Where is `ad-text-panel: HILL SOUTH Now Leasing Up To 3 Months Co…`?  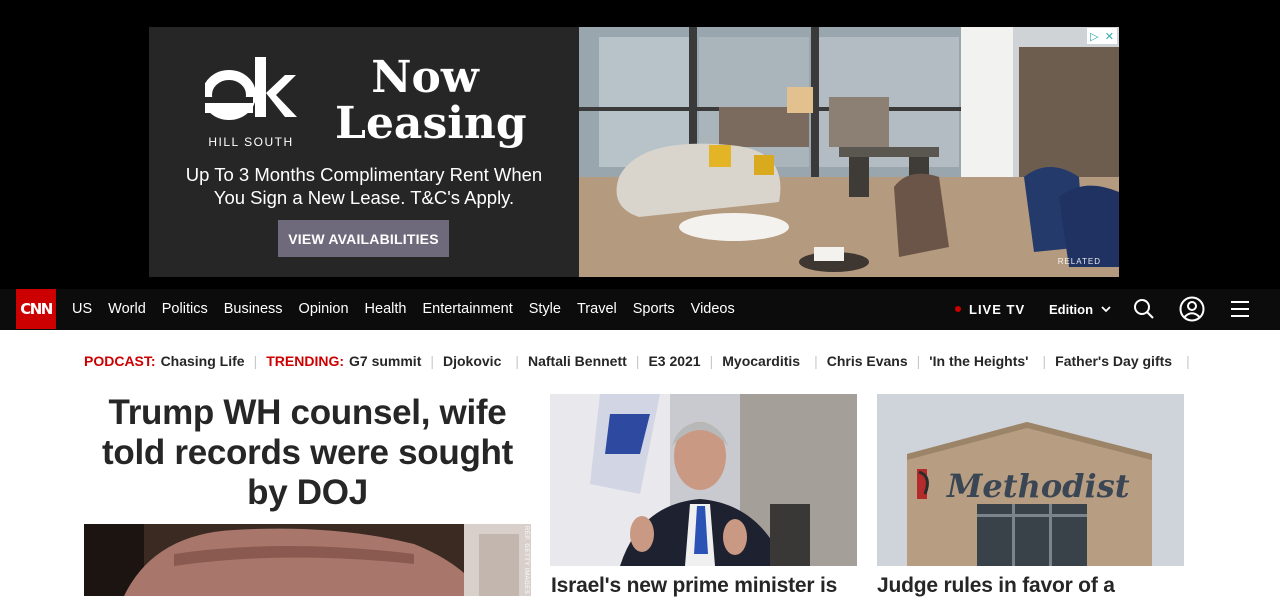 ad-text-panel: HILL SOUTH Now Leasing Up To 3 Months Co… is located at coordinates (364, 152).